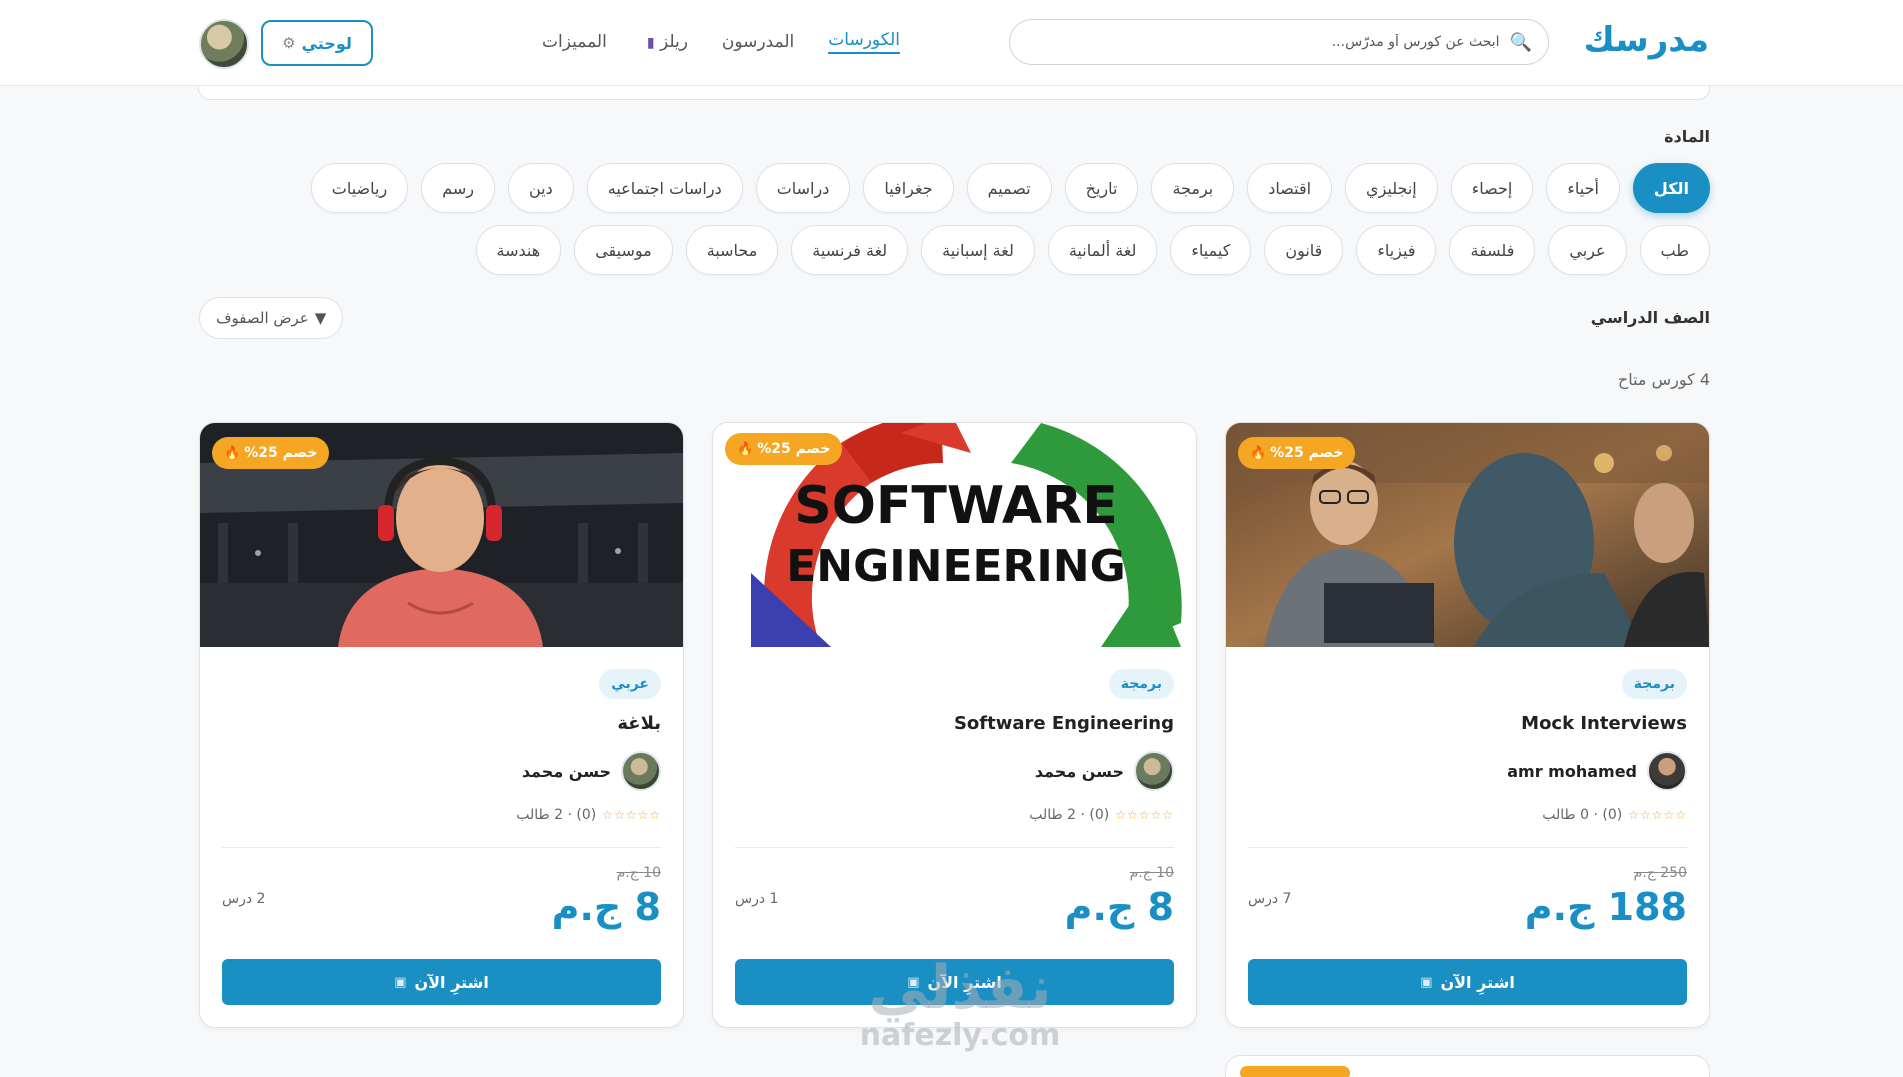 The image size is (1903, 1077). Describe the element at coordinates (1671, 188) in the screenshot. I see `chip-all: الكل` at that location.